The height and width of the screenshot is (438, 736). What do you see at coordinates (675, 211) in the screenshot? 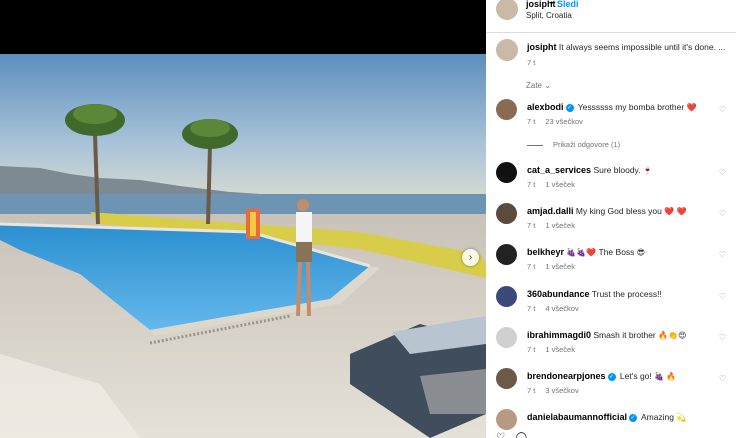
I see `comment-emoji: ❤️ ❤️` at bounding box center [675, 211].